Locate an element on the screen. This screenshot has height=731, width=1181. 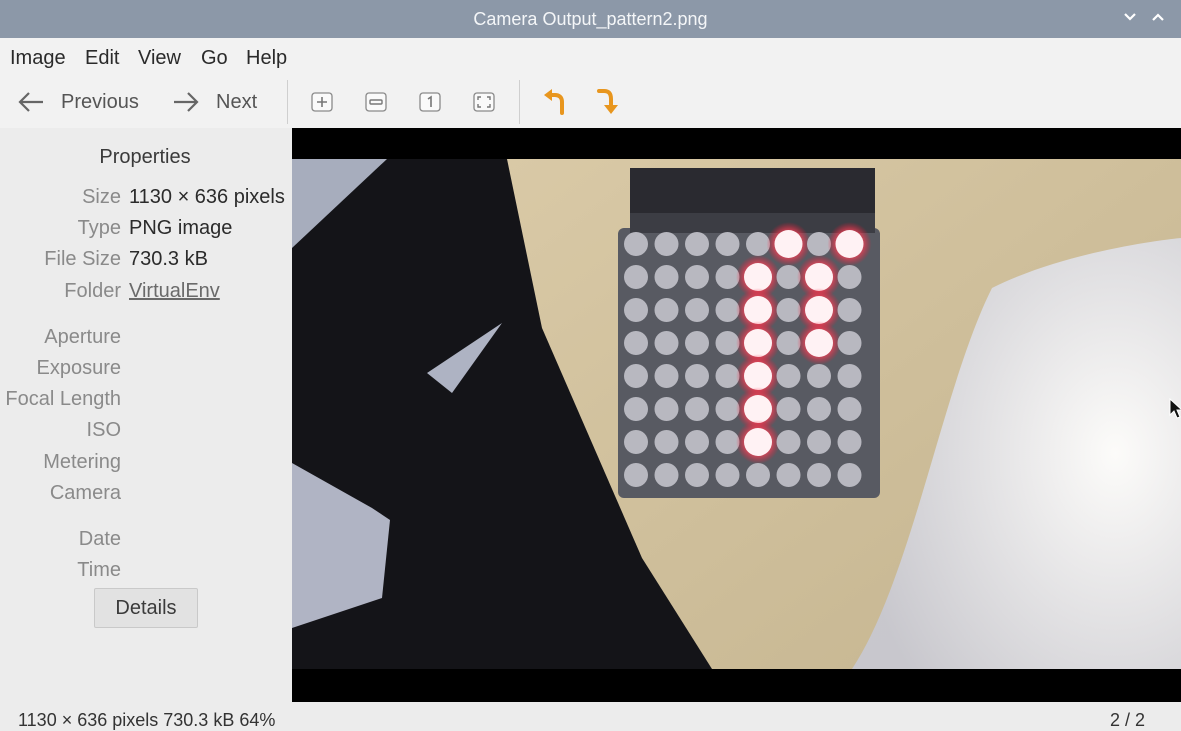
zoom-normal-button is located at coordinates (430, 102).